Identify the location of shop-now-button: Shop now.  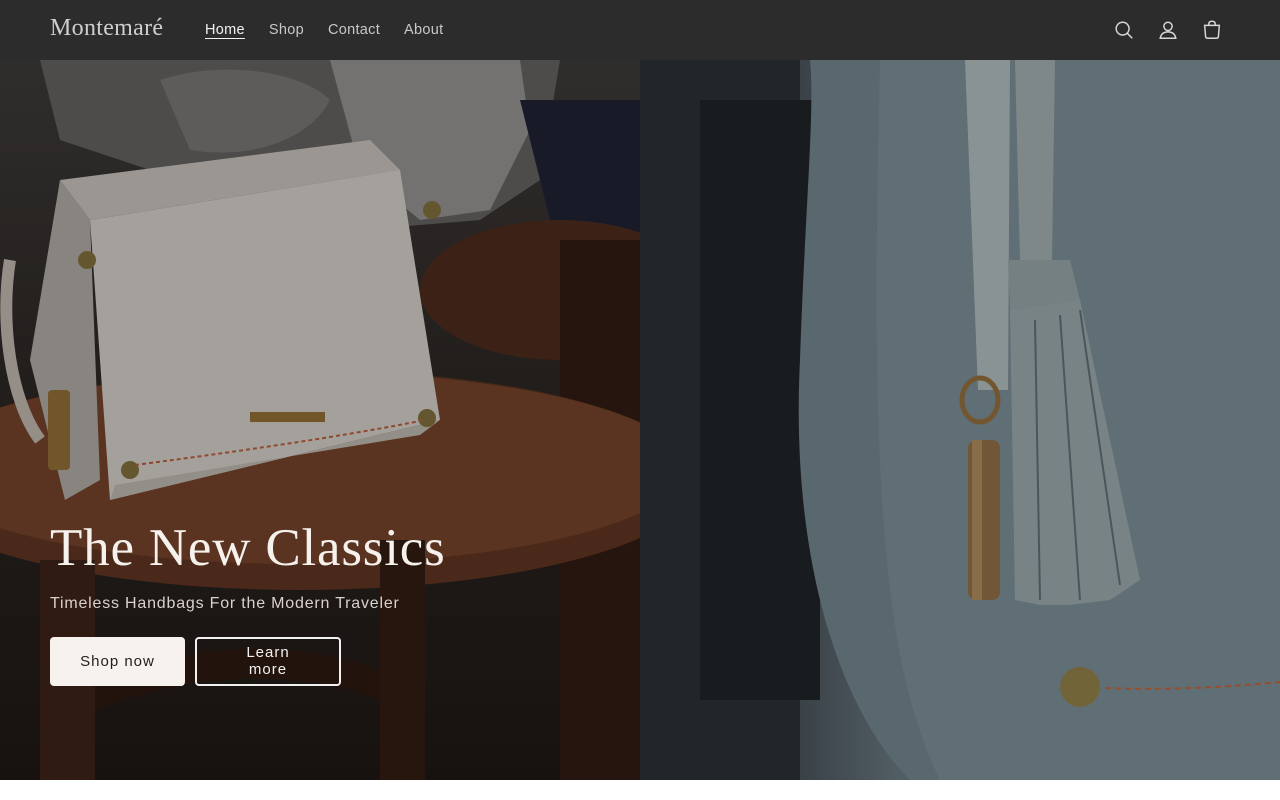
(117, 661).